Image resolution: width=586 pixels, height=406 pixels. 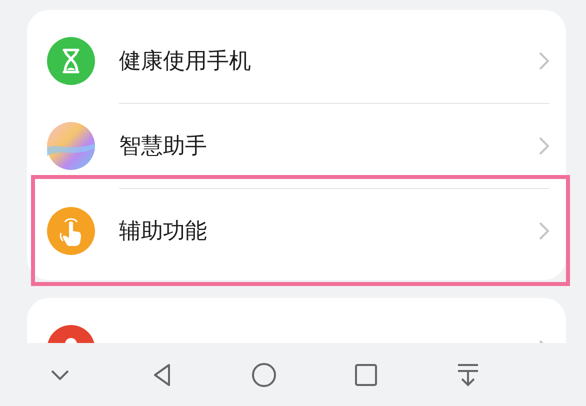 What do you see at coordinates (71, 146) in the screenshot?
I see `orb-icon` at bounding box center [71, 146].